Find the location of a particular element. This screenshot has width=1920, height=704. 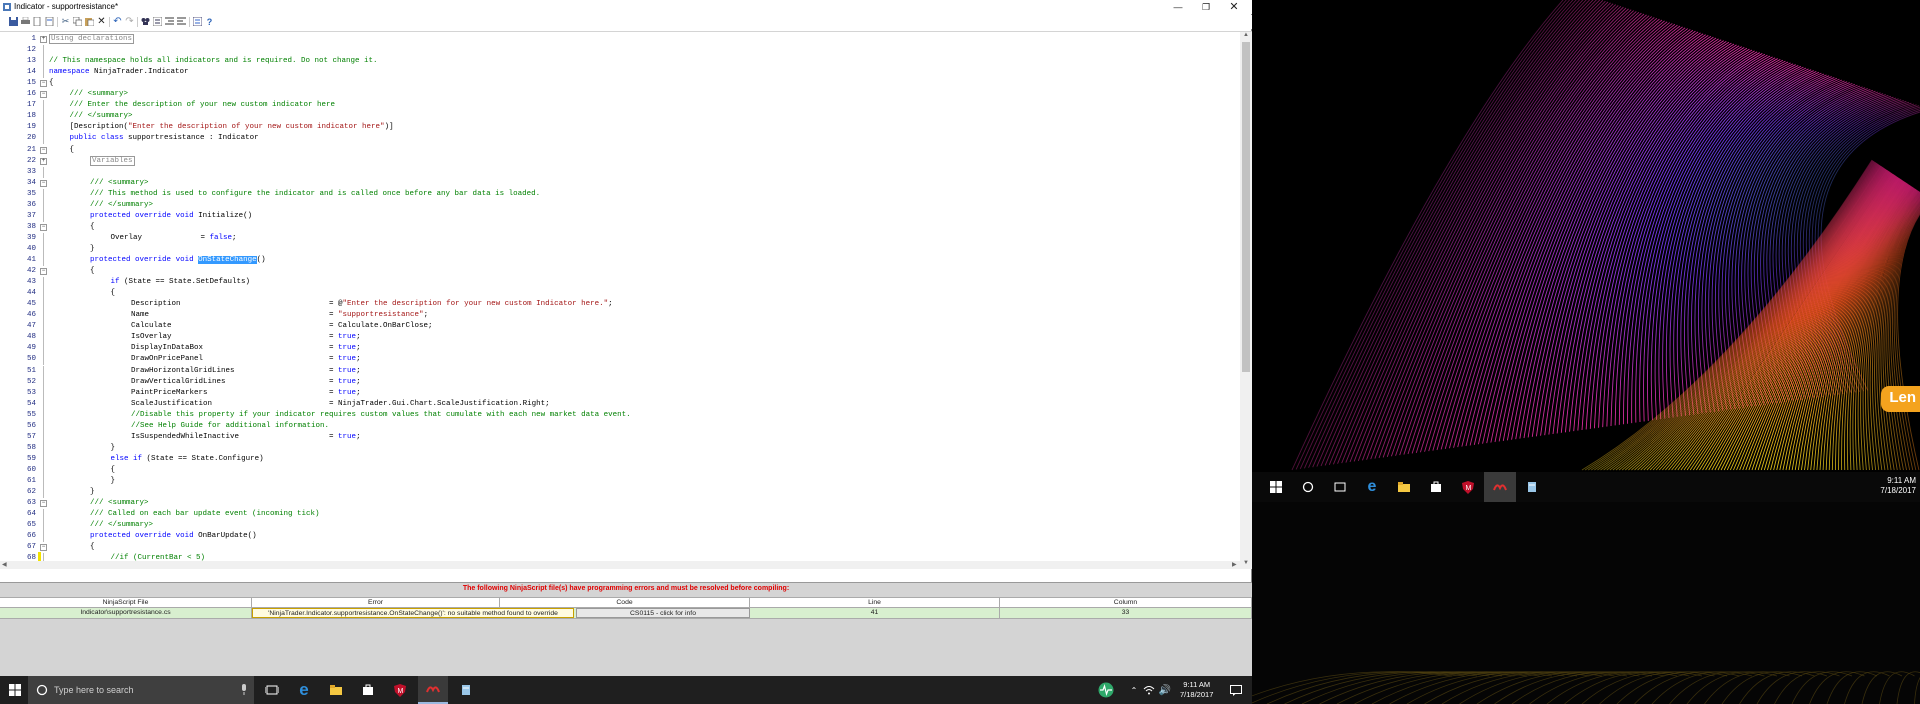

column-header-line: Line is located at coordinates (875, 603).